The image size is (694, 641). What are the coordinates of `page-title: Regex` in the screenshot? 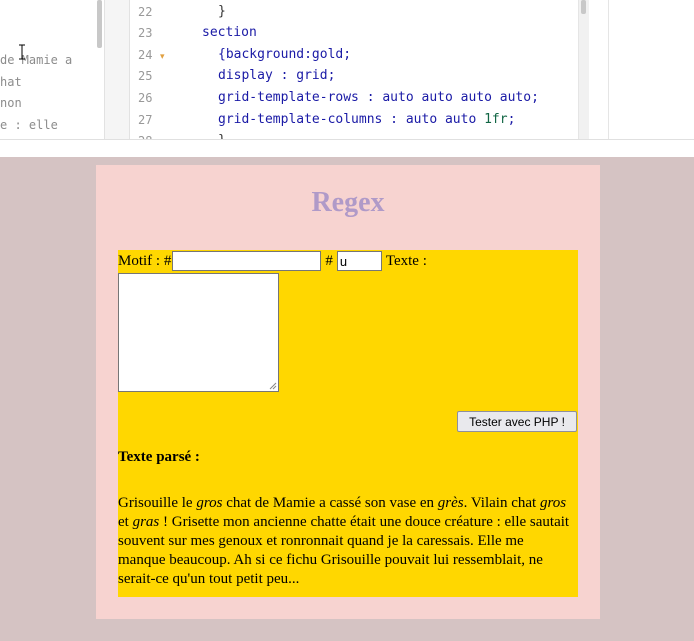 It's located at (348, 202).